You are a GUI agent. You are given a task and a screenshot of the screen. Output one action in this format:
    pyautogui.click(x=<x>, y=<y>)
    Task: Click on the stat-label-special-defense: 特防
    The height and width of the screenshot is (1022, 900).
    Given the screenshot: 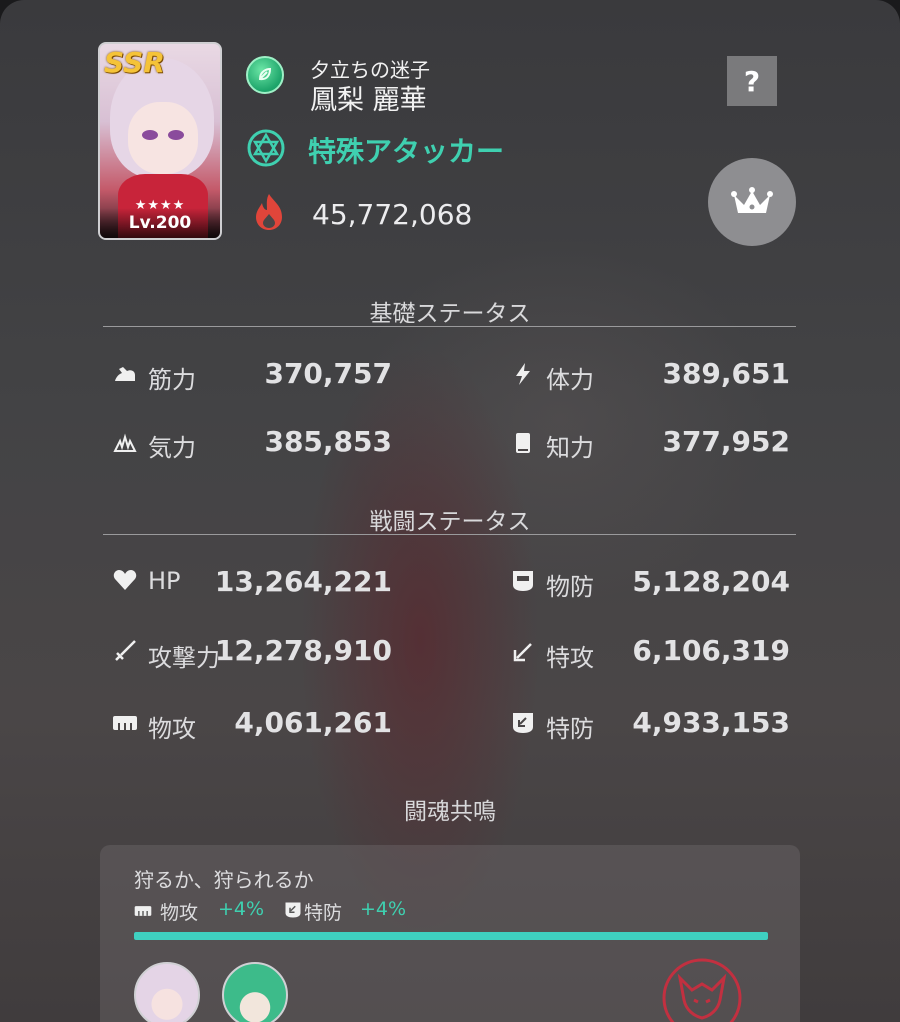 What is the action you would take?
    pyautogui.click(x=570, y=729)
    